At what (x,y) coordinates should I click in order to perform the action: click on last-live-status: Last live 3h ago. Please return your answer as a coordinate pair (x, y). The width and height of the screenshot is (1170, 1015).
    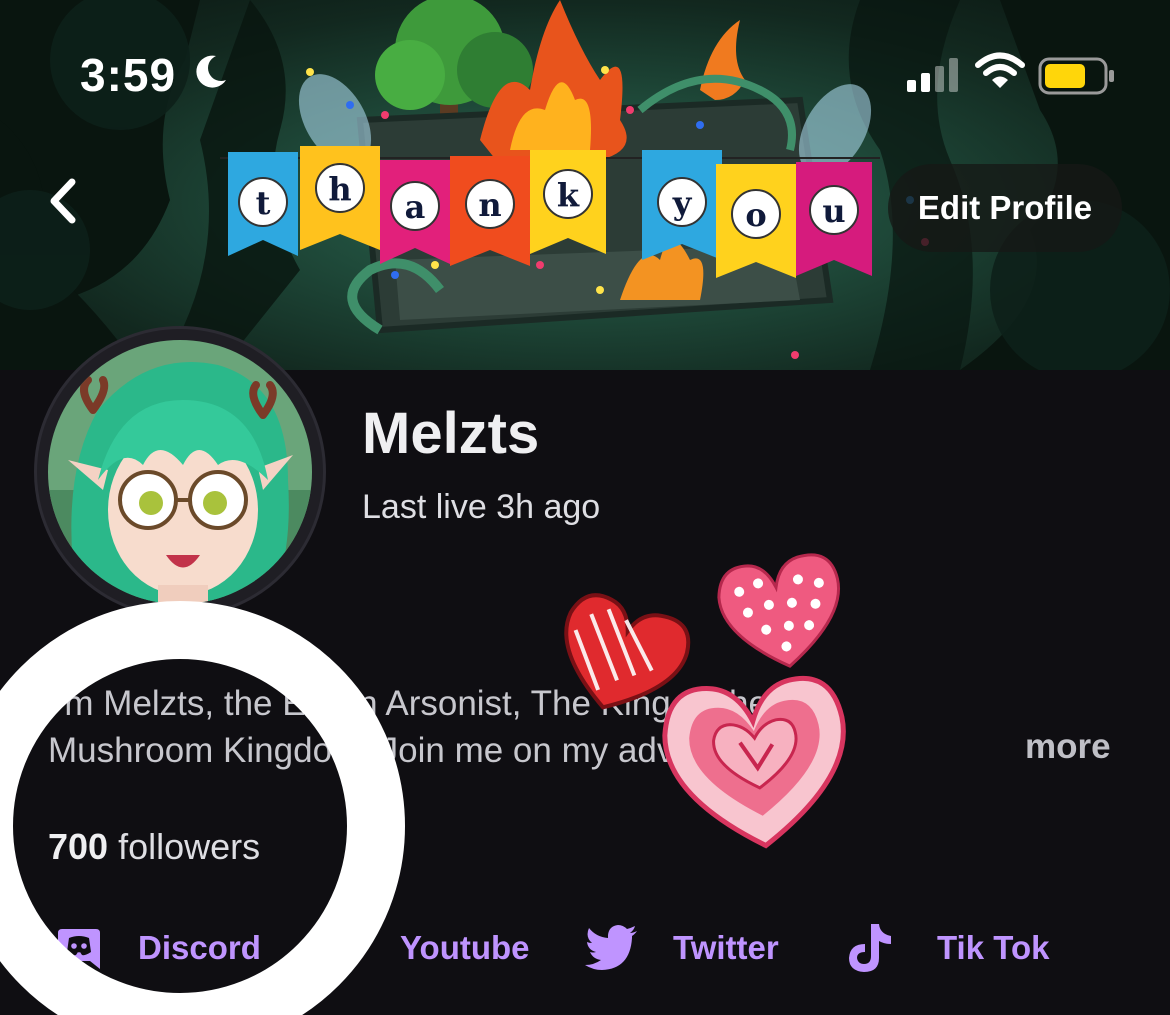
    Looking at the image, I should click on (481, 507).